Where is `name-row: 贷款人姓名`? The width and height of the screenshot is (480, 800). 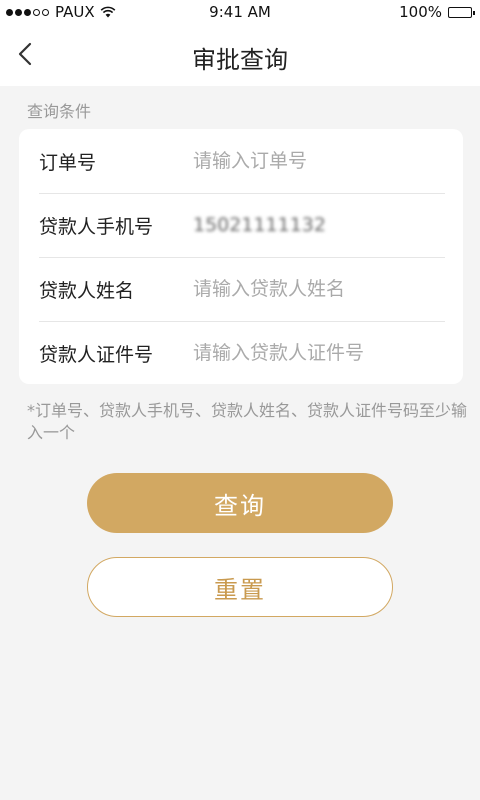 name-row: 贷款人姓名 is located at coordinates (242, 289).